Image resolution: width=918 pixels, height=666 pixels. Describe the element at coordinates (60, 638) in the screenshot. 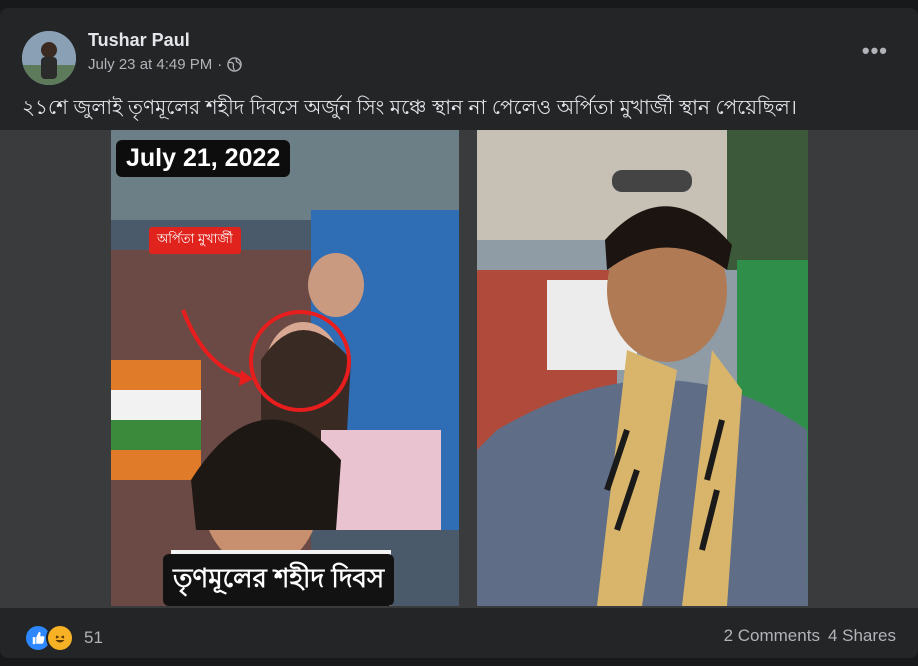

I see `haha-icon` at that location.